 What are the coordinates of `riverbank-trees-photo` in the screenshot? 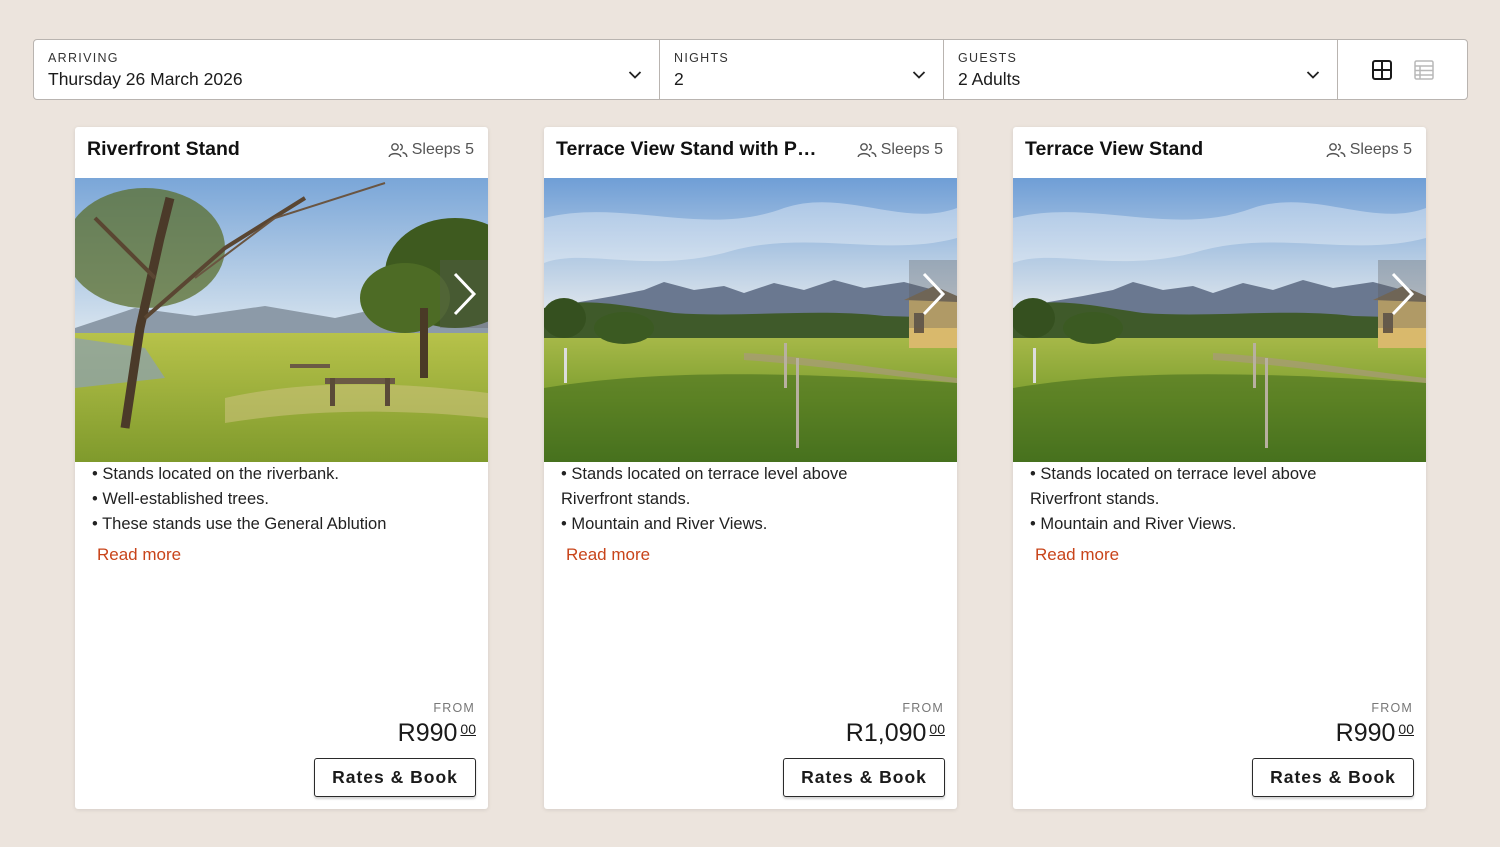 It's located at (281, 320).